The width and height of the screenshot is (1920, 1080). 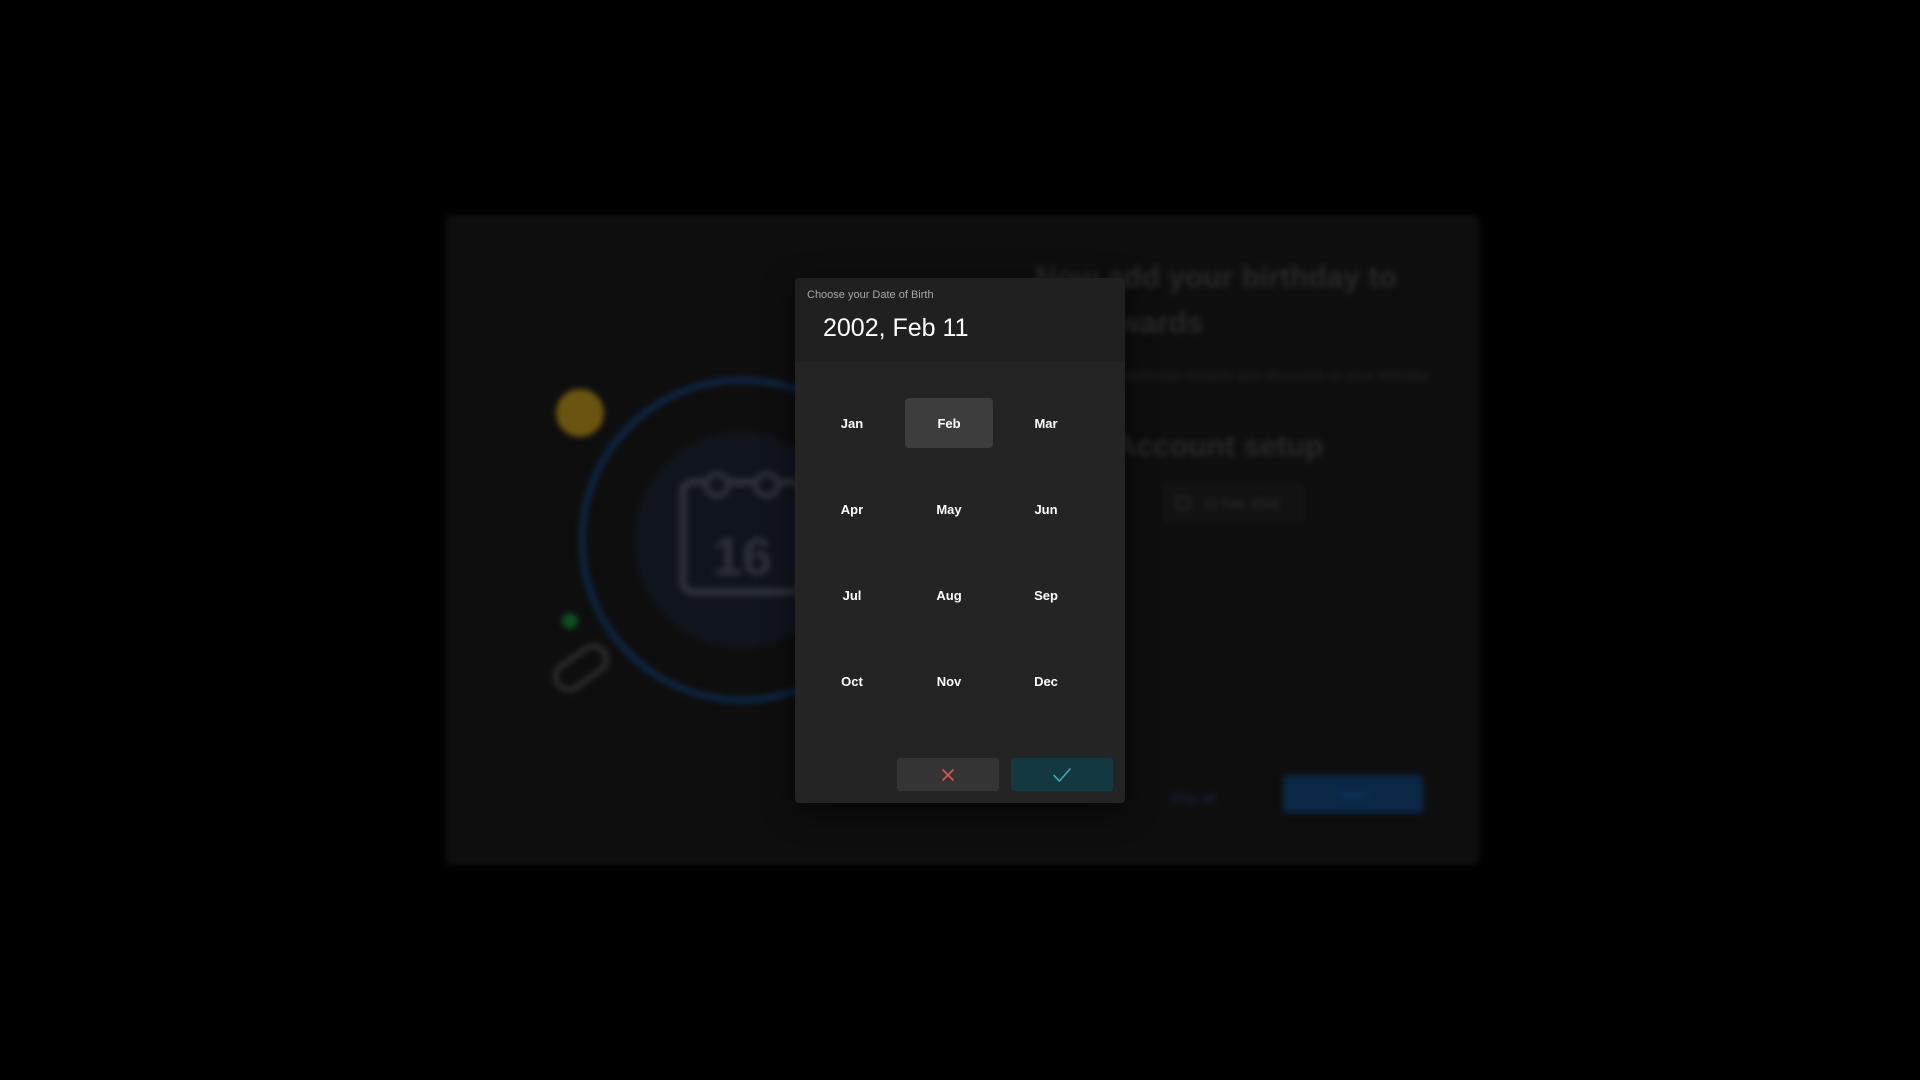 I want to click on birthday-date-value: 11 Feb, 2002, so click(x=1242, y=503).